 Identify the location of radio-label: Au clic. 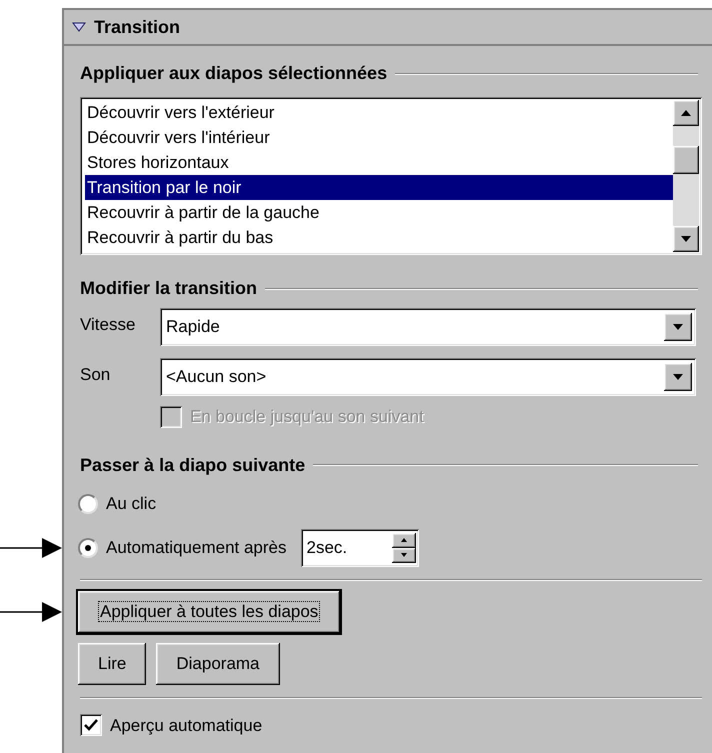
(131, 503).